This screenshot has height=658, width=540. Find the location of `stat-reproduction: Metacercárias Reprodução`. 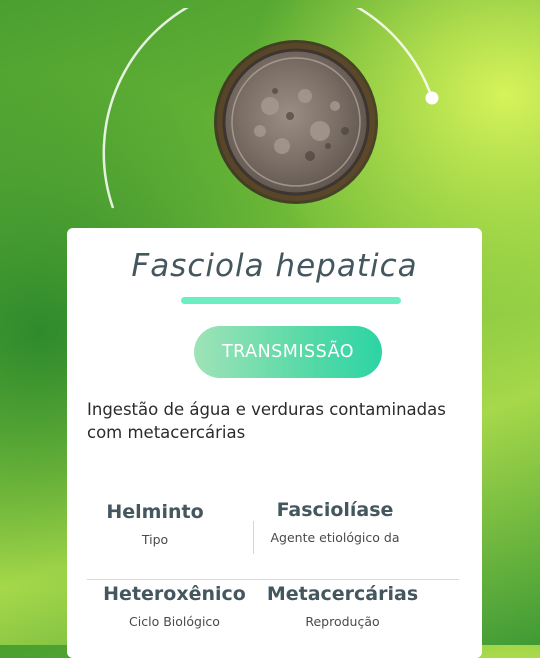

stat-reproduction: Metacercárias Reprodução is located at coordinates (342, 606).